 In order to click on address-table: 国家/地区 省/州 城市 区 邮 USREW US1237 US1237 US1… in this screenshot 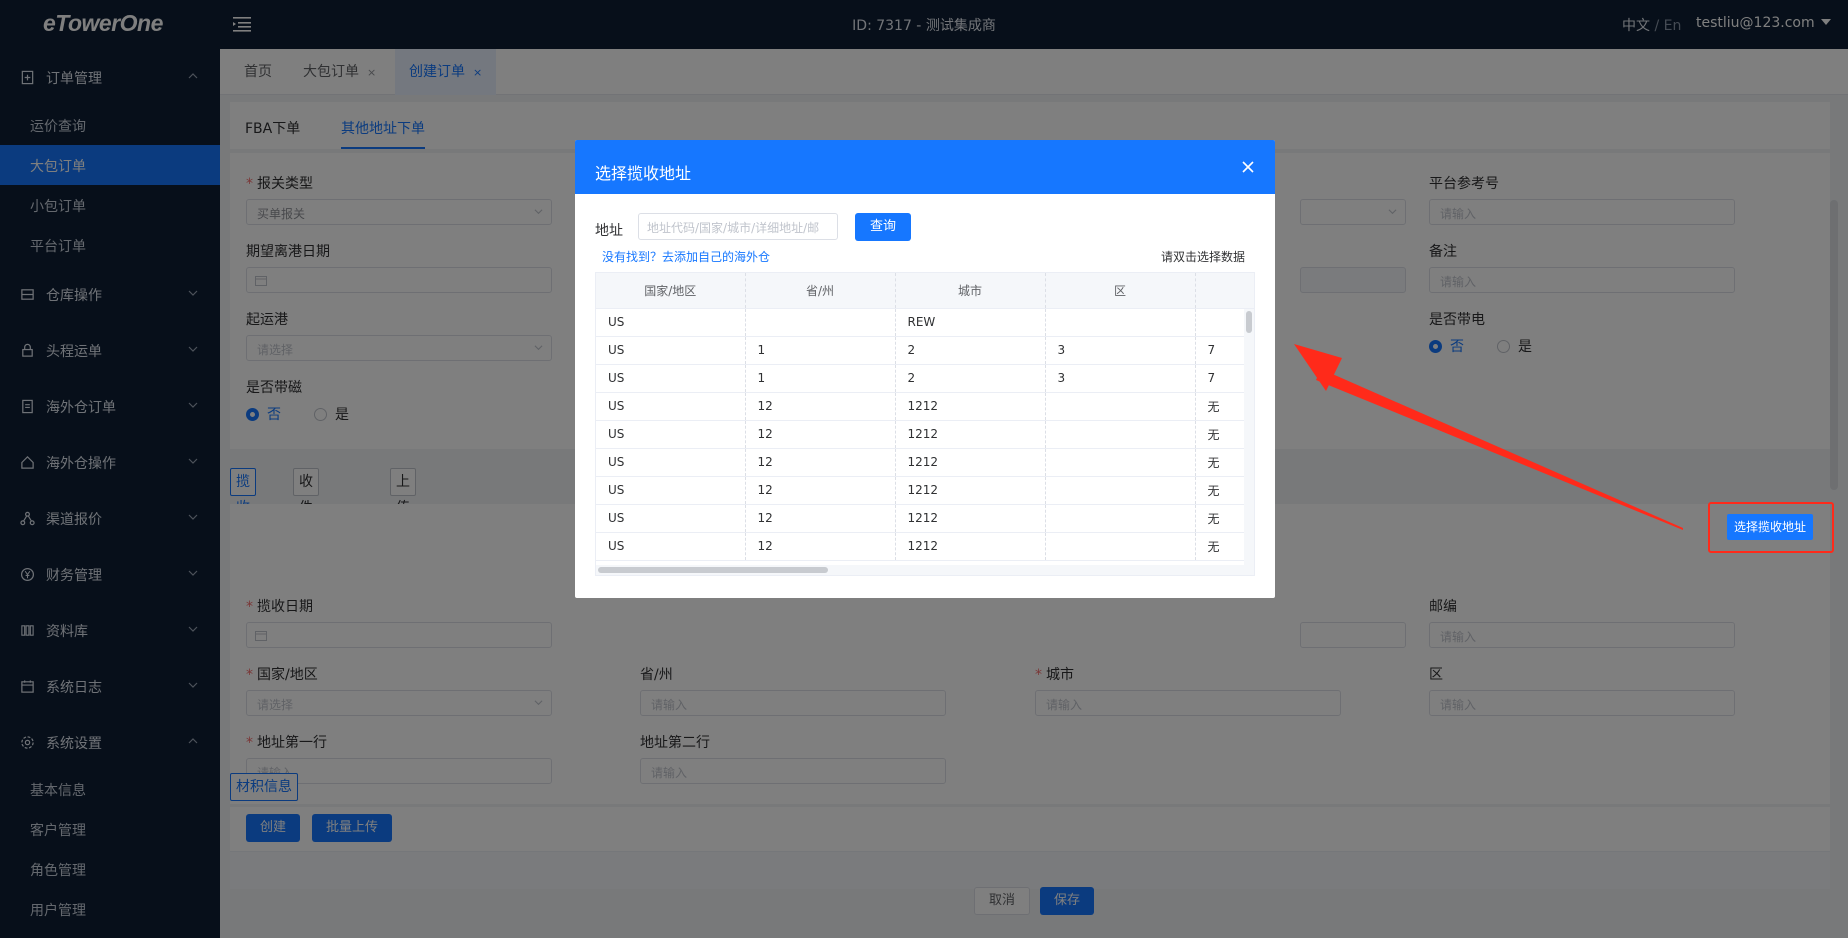, I will do `click(925, 424)`.